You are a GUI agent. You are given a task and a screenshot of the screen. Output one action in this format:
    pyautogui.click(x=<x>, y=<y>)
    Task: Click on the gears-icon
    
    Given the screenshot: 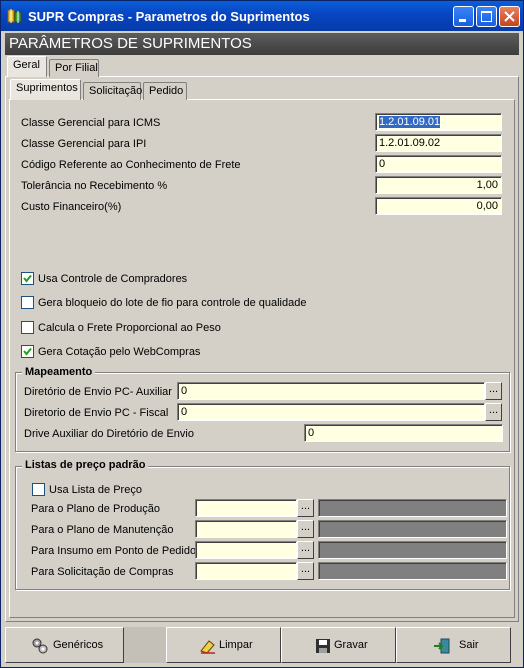 What is the action you would take?
    pyautogui.click(x=40, y=646)
    